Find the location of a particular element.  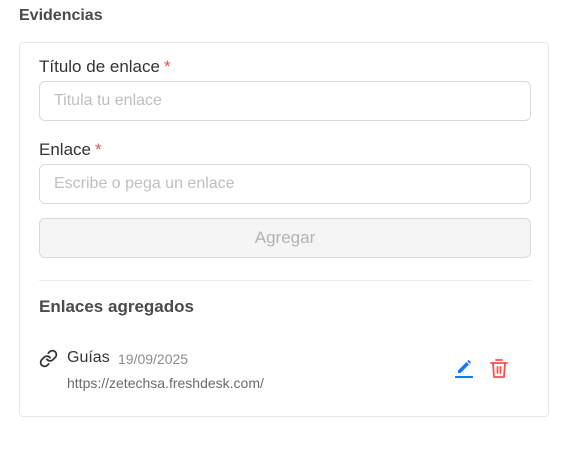

link-url: https://zetechsa.freshdesk.com/ is located at coordinates (165, 383).